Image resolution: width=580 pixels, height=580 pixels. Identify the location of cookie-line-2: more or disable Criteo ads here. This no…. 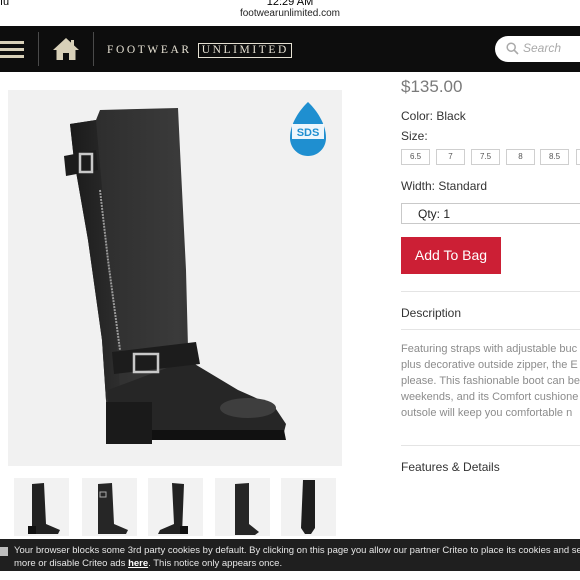
(297, 563).